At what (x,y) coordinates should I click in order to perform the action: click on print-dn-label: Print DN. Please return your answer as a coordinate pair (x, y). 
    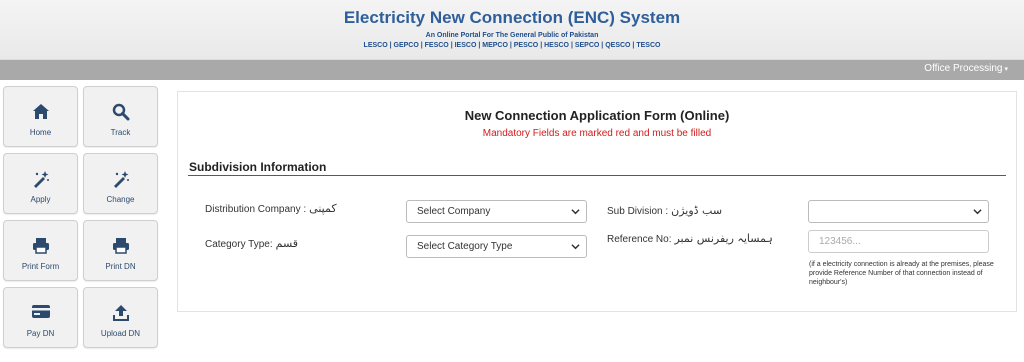
    Looking at the image, I should click on (120, 266).